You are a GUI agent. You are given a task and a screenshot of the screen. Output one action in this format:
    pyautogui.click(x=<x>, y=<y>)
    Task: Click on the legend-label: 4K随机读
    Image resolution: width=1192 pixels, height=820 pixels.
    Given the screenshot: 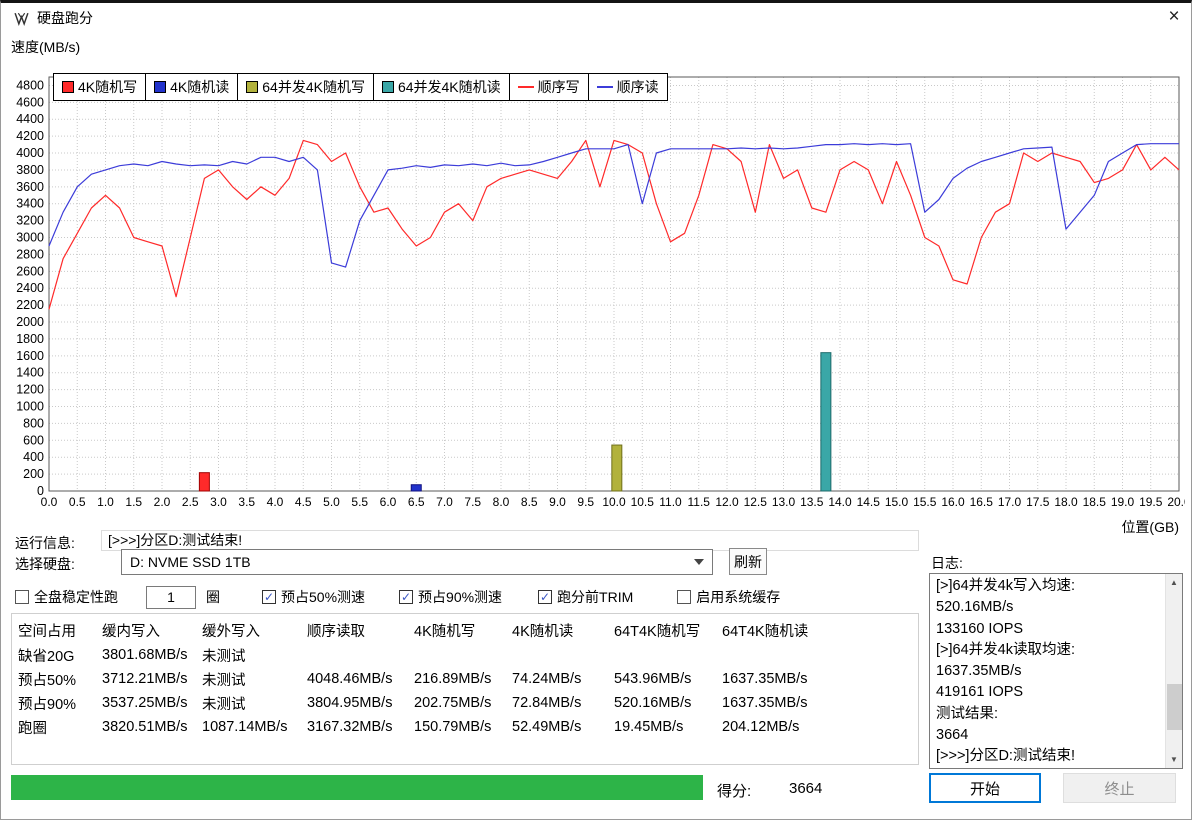 What is the action you would take?
    pyautogui.click(x=200, y=87)
    